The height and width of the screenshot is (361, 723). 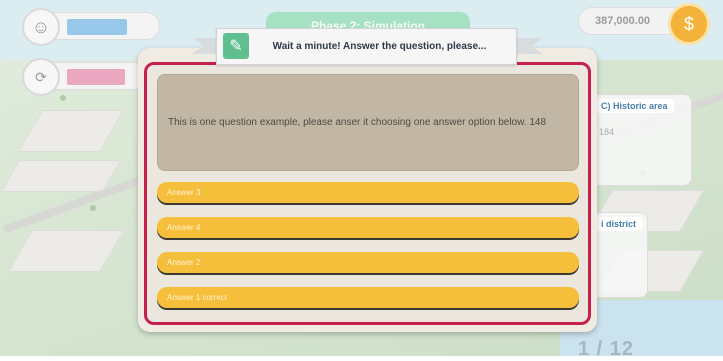 What do you see at coordinates (634, 106) in the screenshot?
I see `area-title: C) Historic area` at bounding box center [634, 106].